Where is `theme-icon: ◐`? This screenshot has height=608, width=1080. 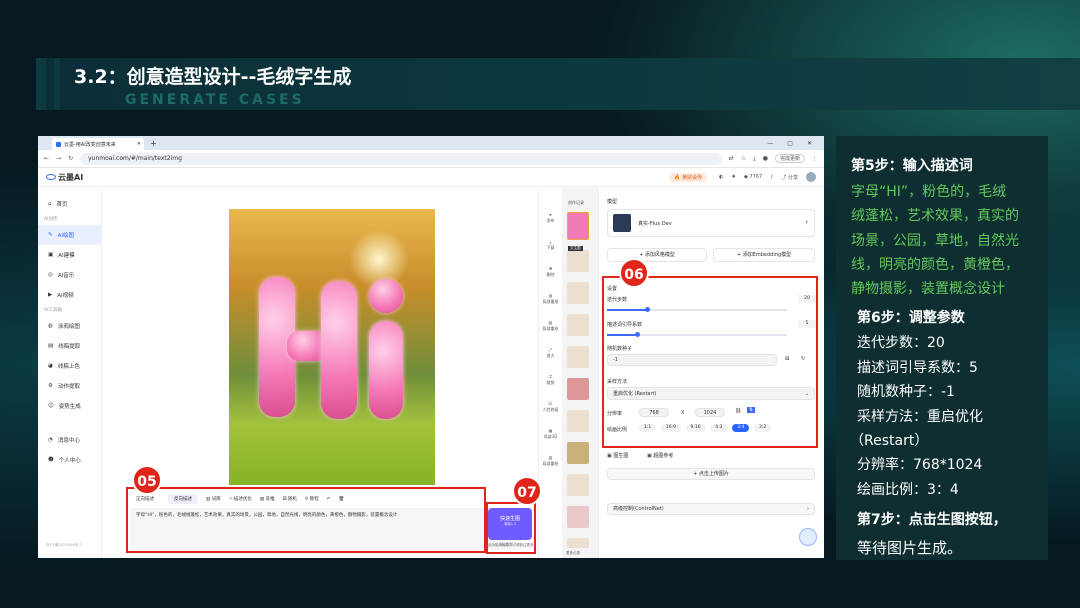 theme-icon: ◐ is located at coordinates (721, 177).